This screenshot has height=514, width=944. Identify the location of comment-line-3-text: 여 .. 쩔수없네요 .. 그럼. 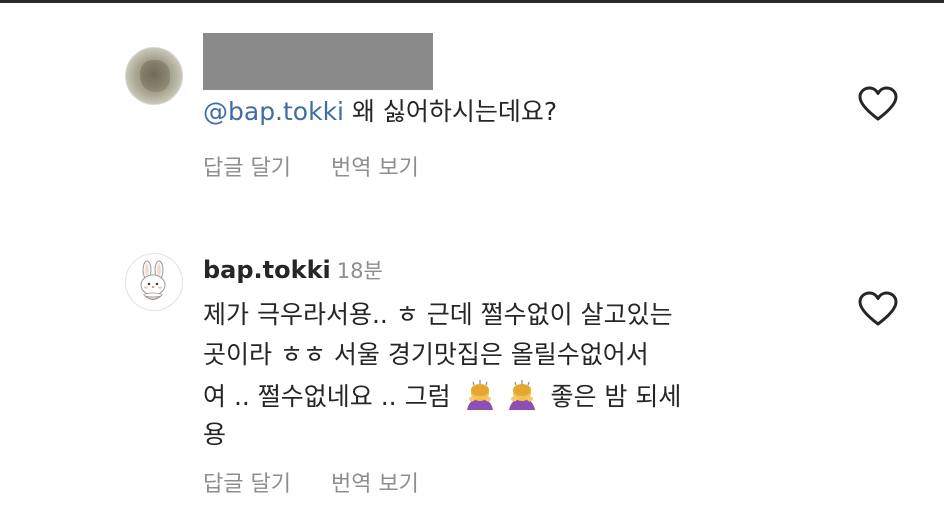
(327, 396).